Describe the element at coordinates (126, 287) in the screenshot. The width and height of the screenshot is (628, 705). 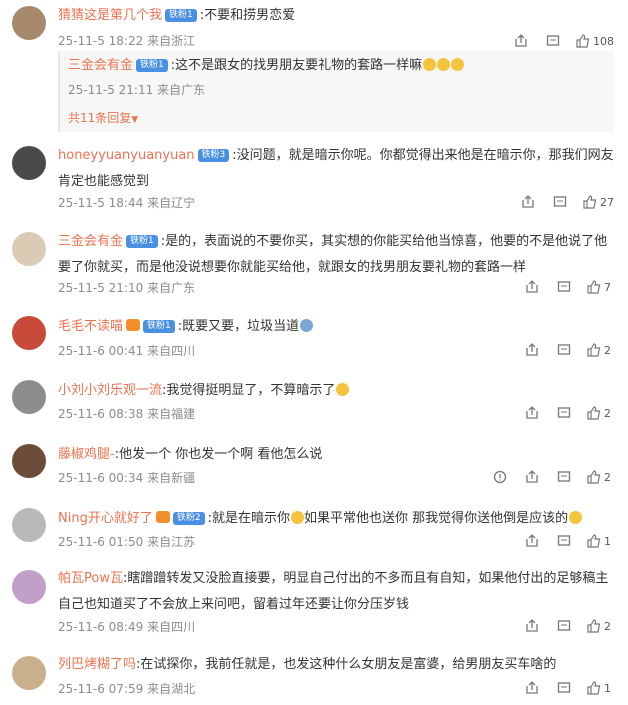
I see `comment-meta: 25-11-5 21:10 来自广东` at that location.